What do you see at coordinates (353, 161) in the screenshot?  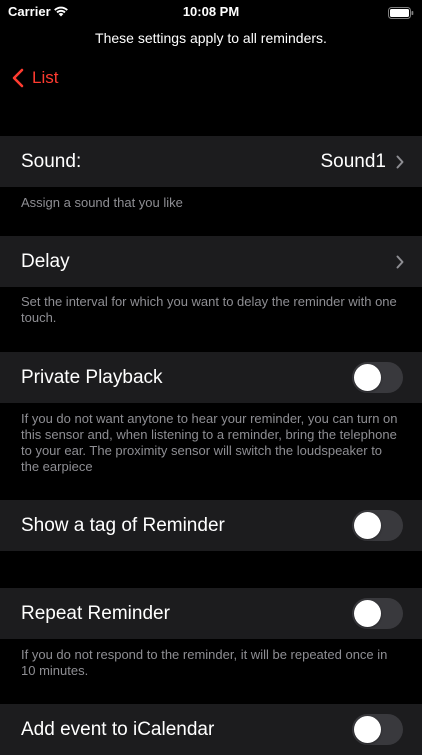 I see `sound-value: Sound1` at bounding box center [353, 161].